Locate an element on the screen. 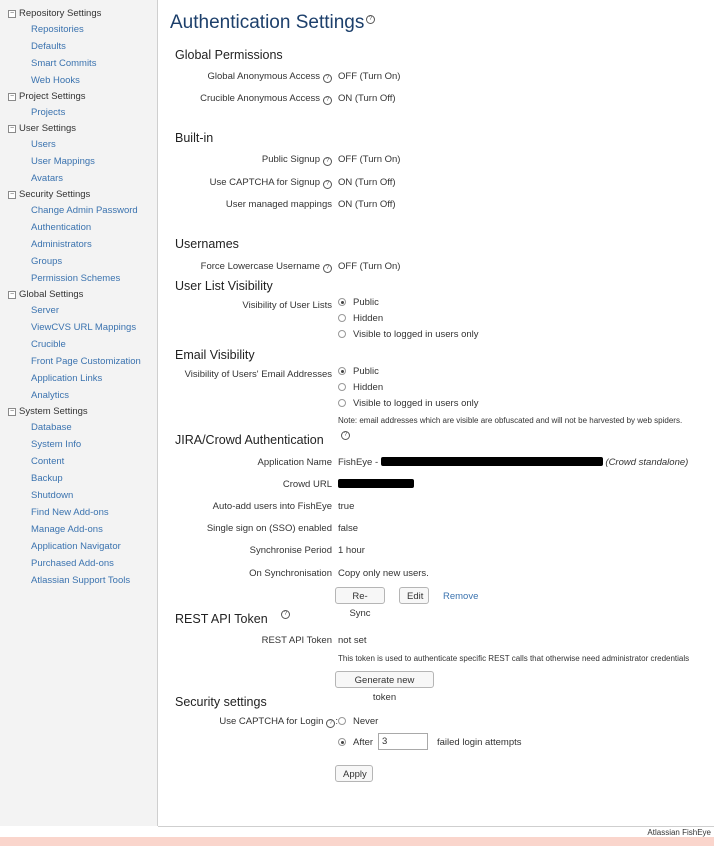 This screenshot has width=714, height=846. label-text: Use CAPTCHA for Signup is located at coordinates (264, 182).